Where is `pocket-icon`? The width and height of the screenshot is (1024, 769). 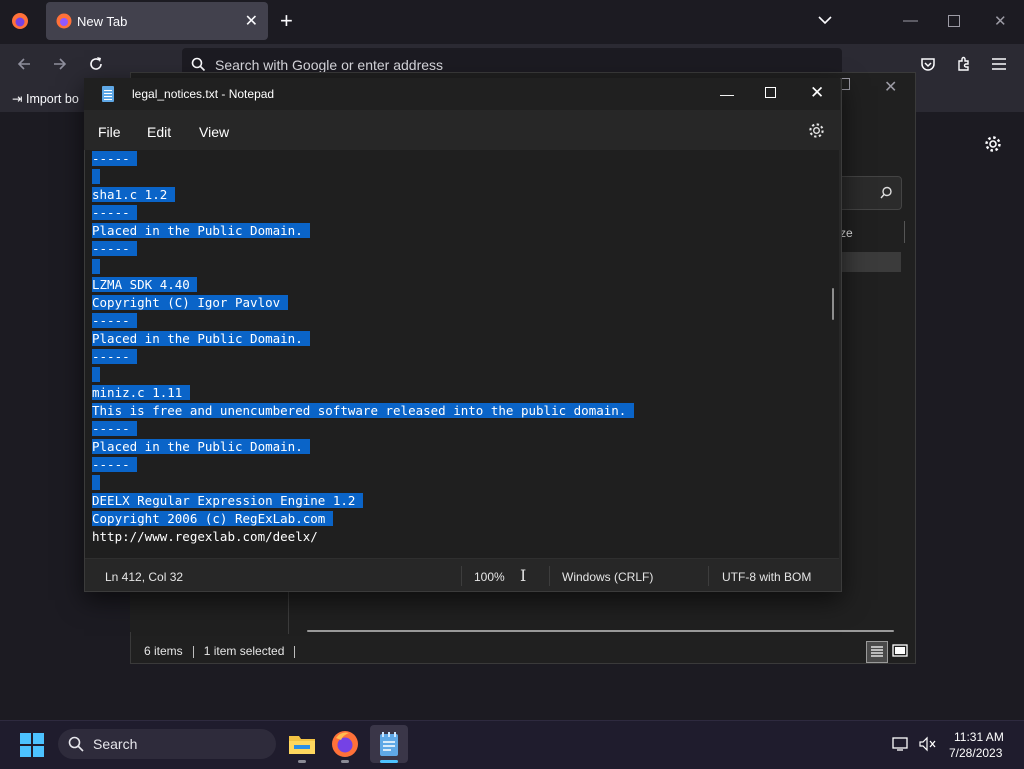
pocket-icon is located at coordinates (928, 66).